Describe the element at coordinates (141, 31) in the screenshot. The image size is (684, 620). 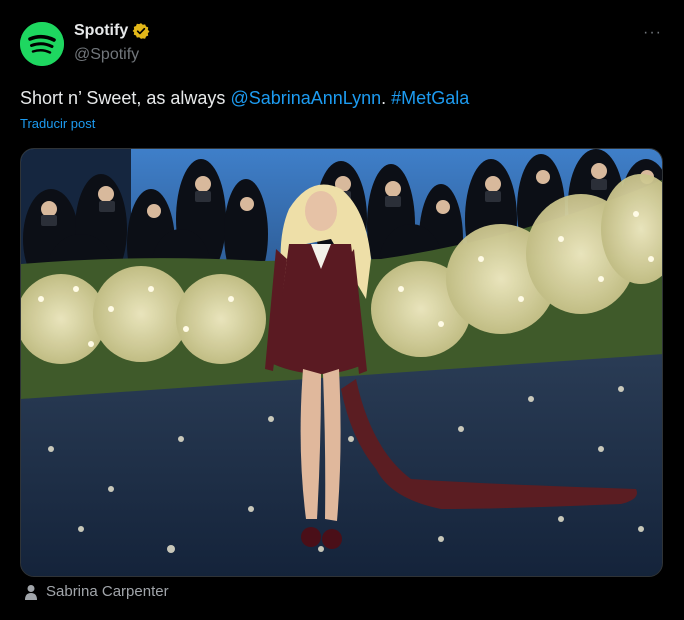
I see `verified-badge-icon` at that location.